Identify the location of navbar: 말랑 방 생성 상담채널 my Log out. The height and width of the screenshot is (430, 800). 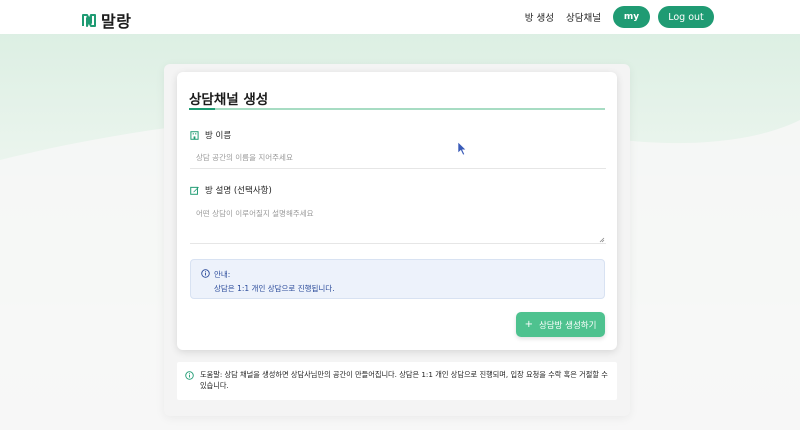
(400, 17).